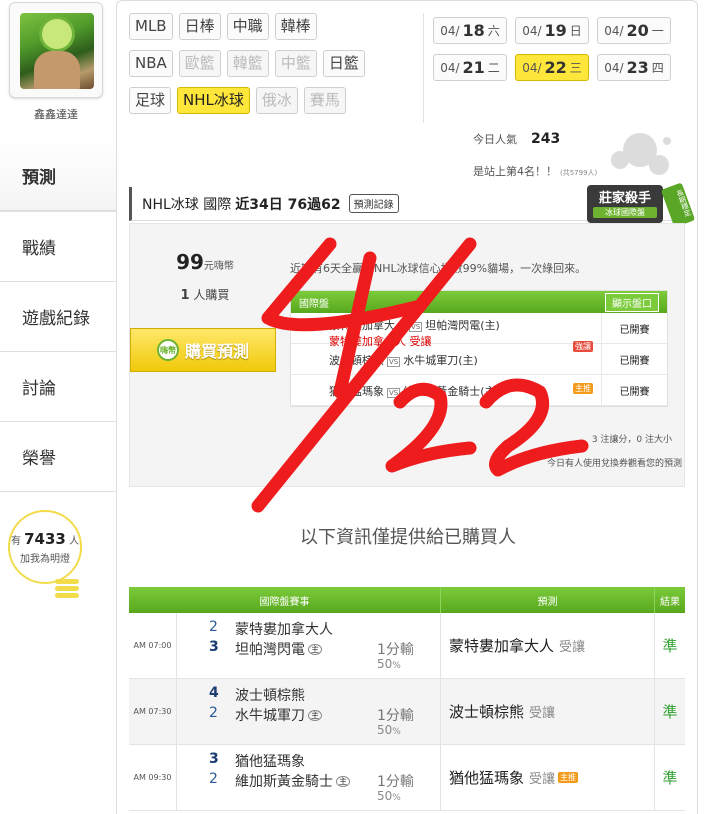  Describe the element at coordinates (517, 139) in the screenshot. I see `popularity: 今日人氣 243` at that location.